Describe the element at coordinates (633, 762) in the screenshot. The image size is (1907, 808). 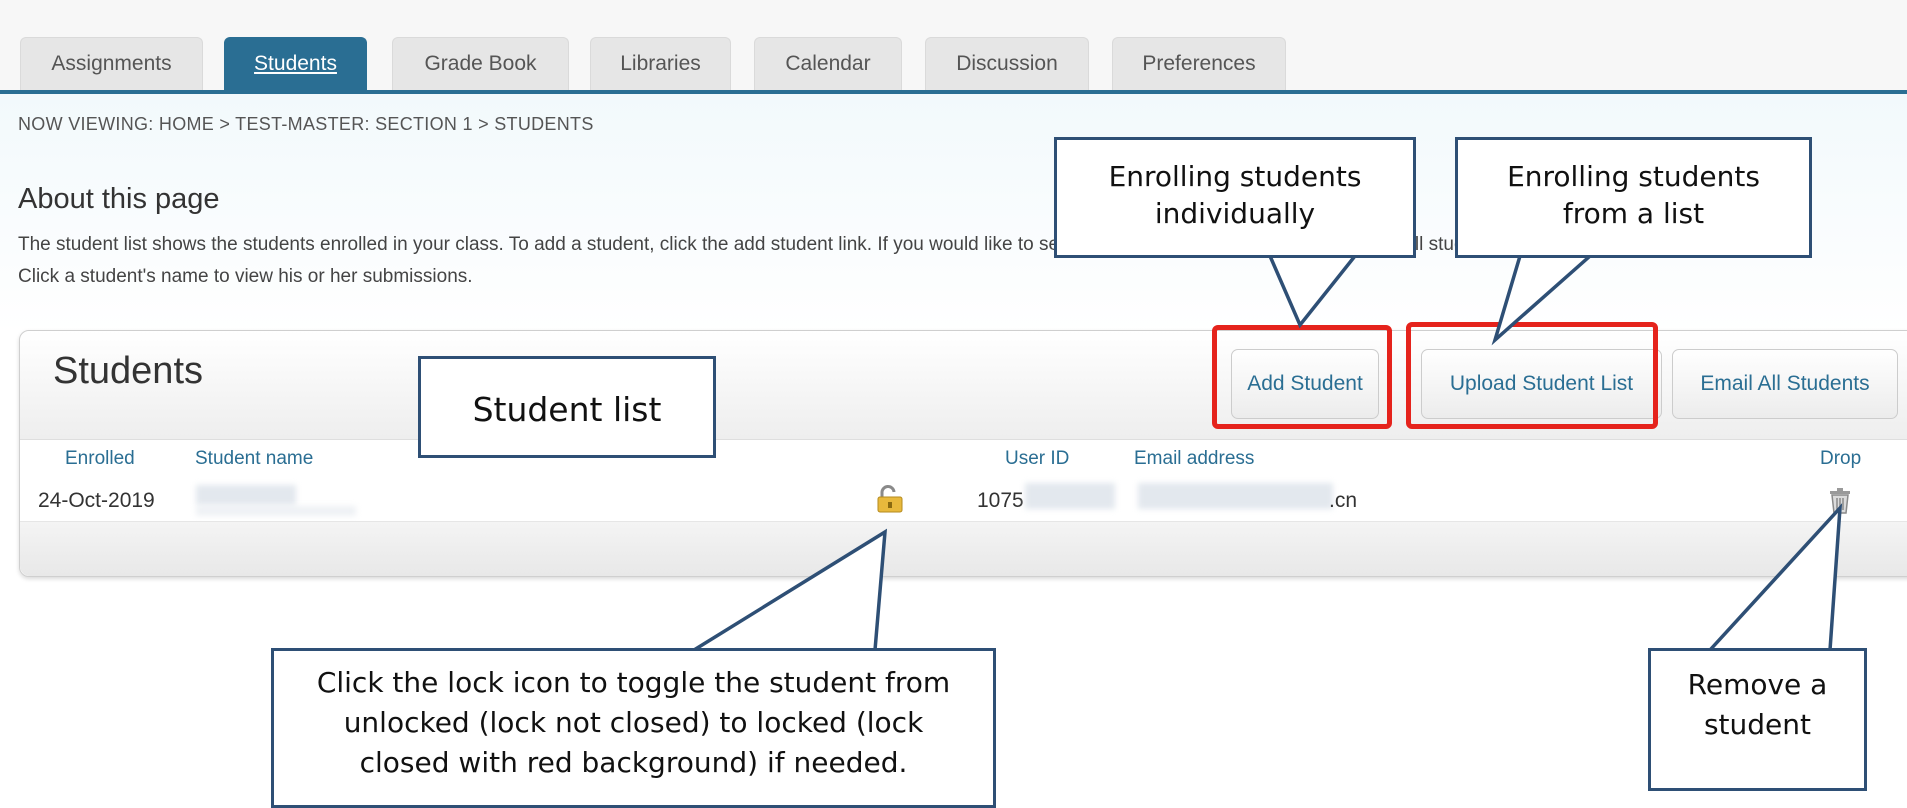
I see `callout-lock-line3: closed with red background) if needed.` at that location.